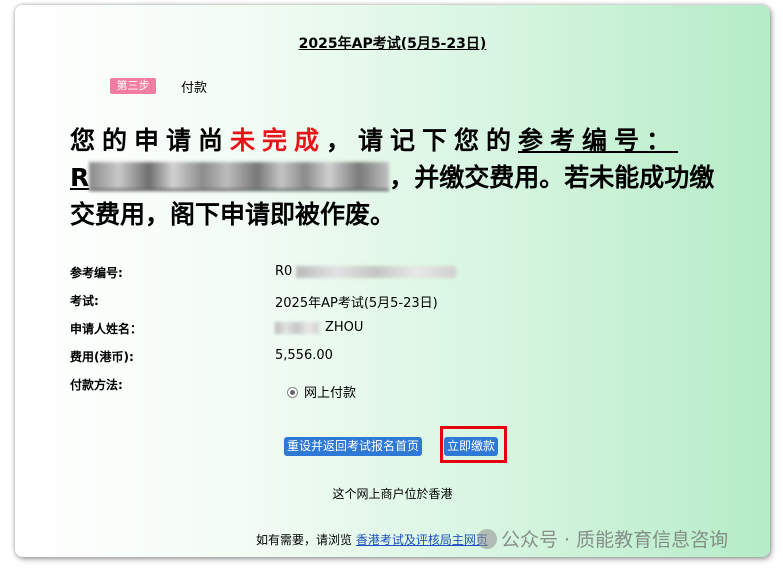 Image resolution: width=783 pixels, height=569 pixels. Describe the element at coordinates (278, 140) in the screenshot. I see `headline-incomplete: 未完成` at that location.